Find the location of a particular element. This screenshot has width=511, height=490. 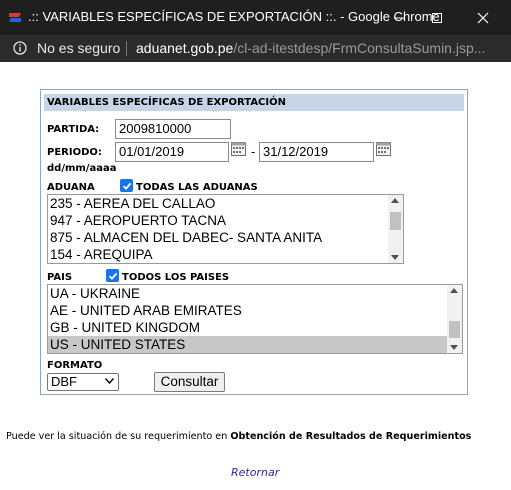

calendar-to-icon is located at coordinates (383, 149).